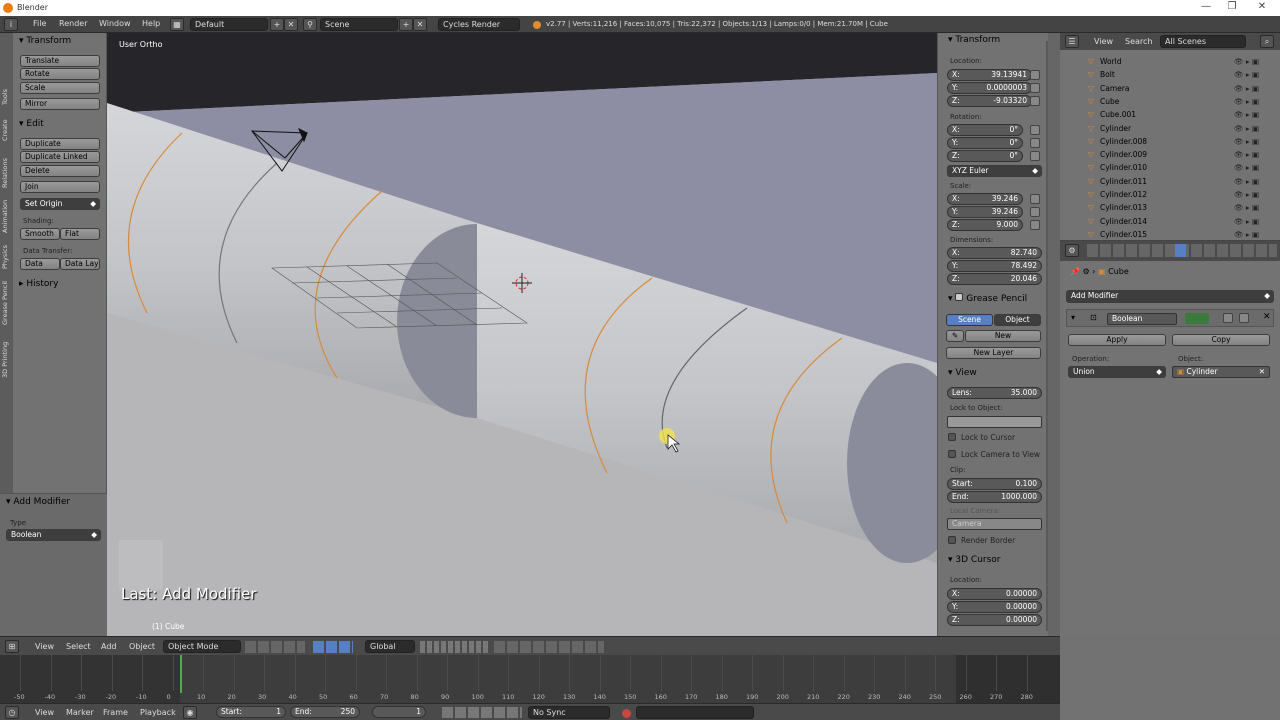 Image resolution: width=1280 pixels, height=720 pixels. What do you see at coordinates (109, 646) in the screenshot?
I see `menu-add: Add` at bounding box center [109, 646].